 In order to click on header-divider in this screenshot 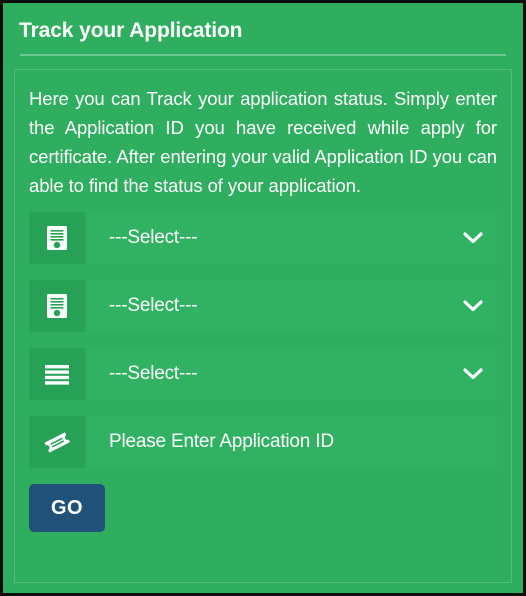, I will do `click(263, 55)`.